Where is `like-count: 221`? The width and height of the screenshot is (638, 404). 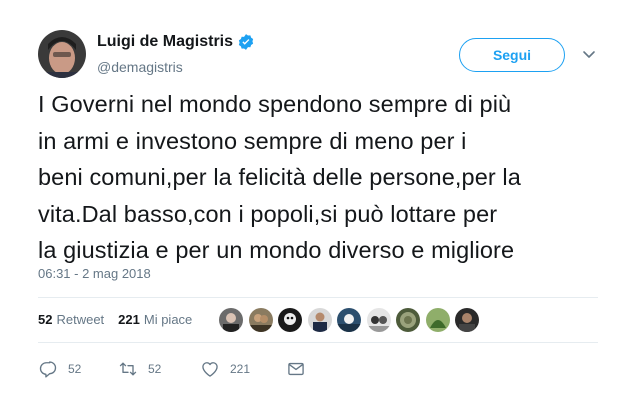 like-count: 221 is located at coordinates (129, 319).